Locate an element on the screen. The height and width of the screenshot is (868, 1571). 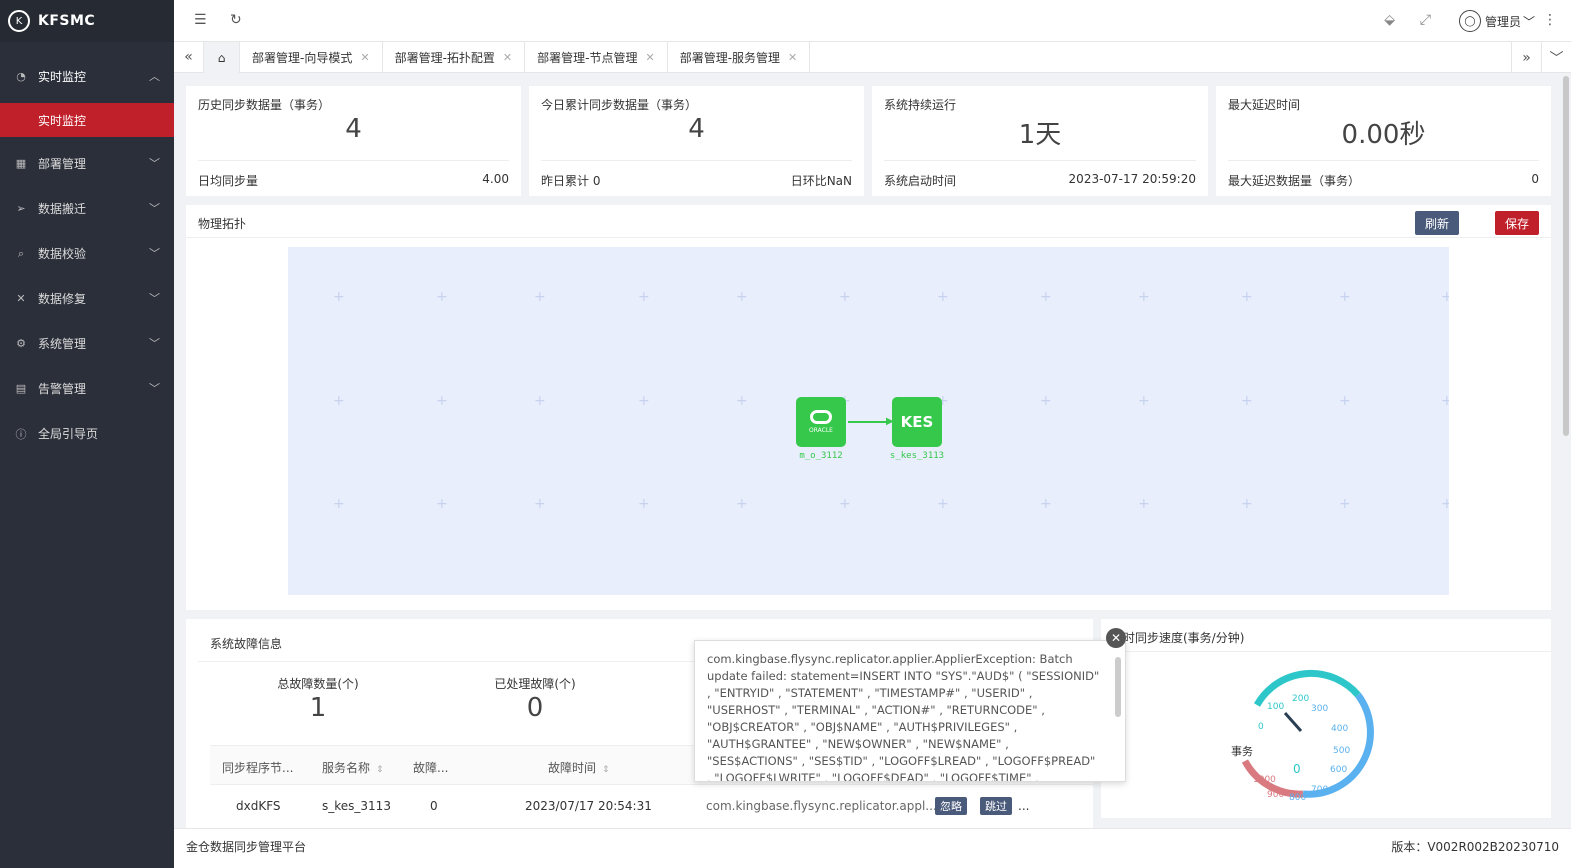
gauge-tick: 700 is located at coordinates (1319, 790).